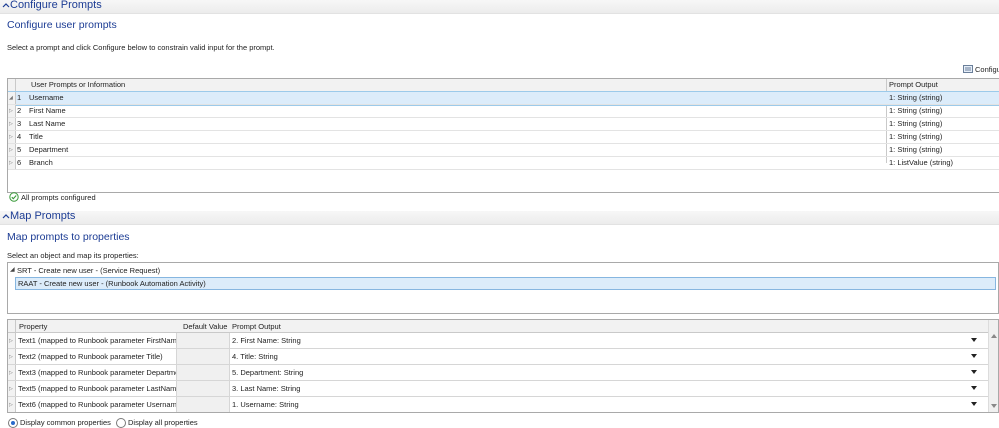  What do you see at coordinates (12, 269) in the screenshot?
I see `tree-expander-icon: ◢` at bounding box center [12, 269].